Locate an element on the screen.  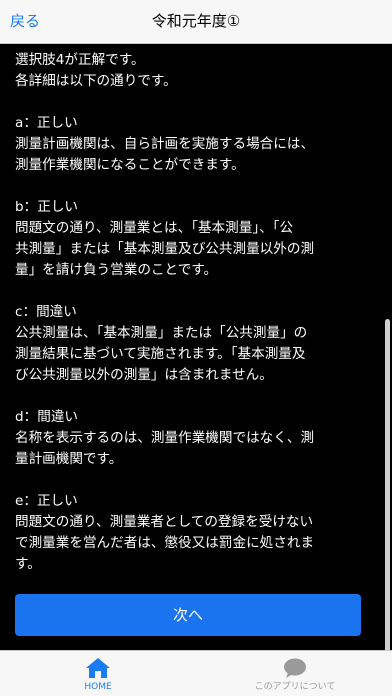
scrollbar is located at coordinates (387, 484).